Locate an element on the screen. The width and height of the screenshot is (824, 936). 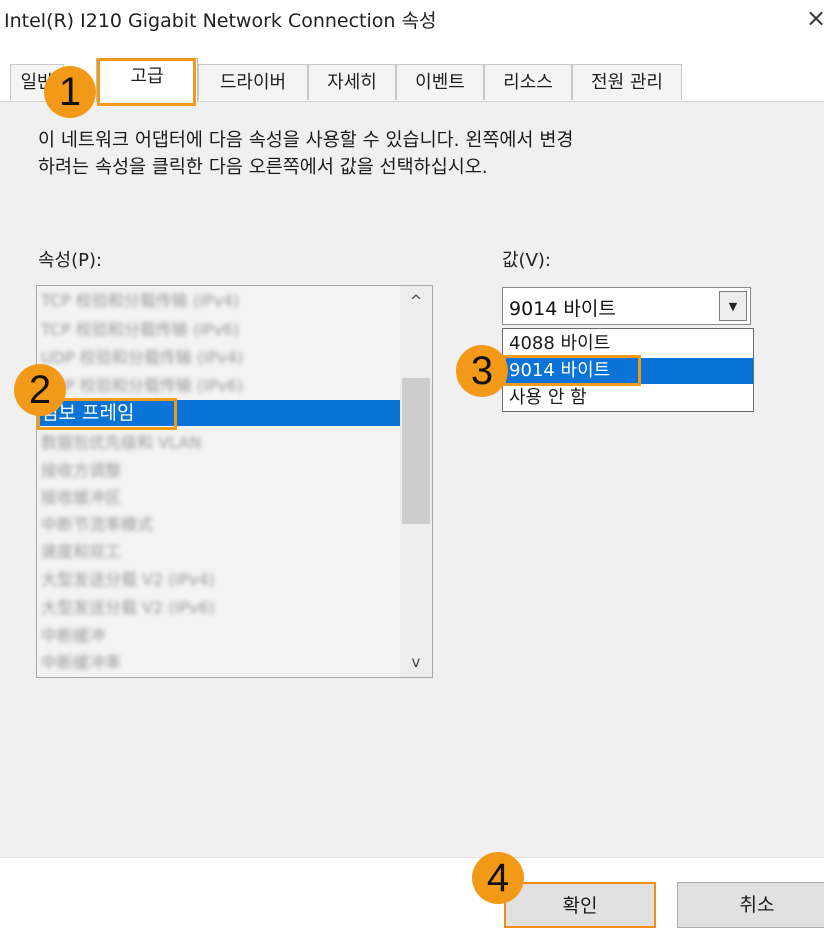
list-item: 大型发送分载 V2 (IPv6) is located at coordinates (128, 608).